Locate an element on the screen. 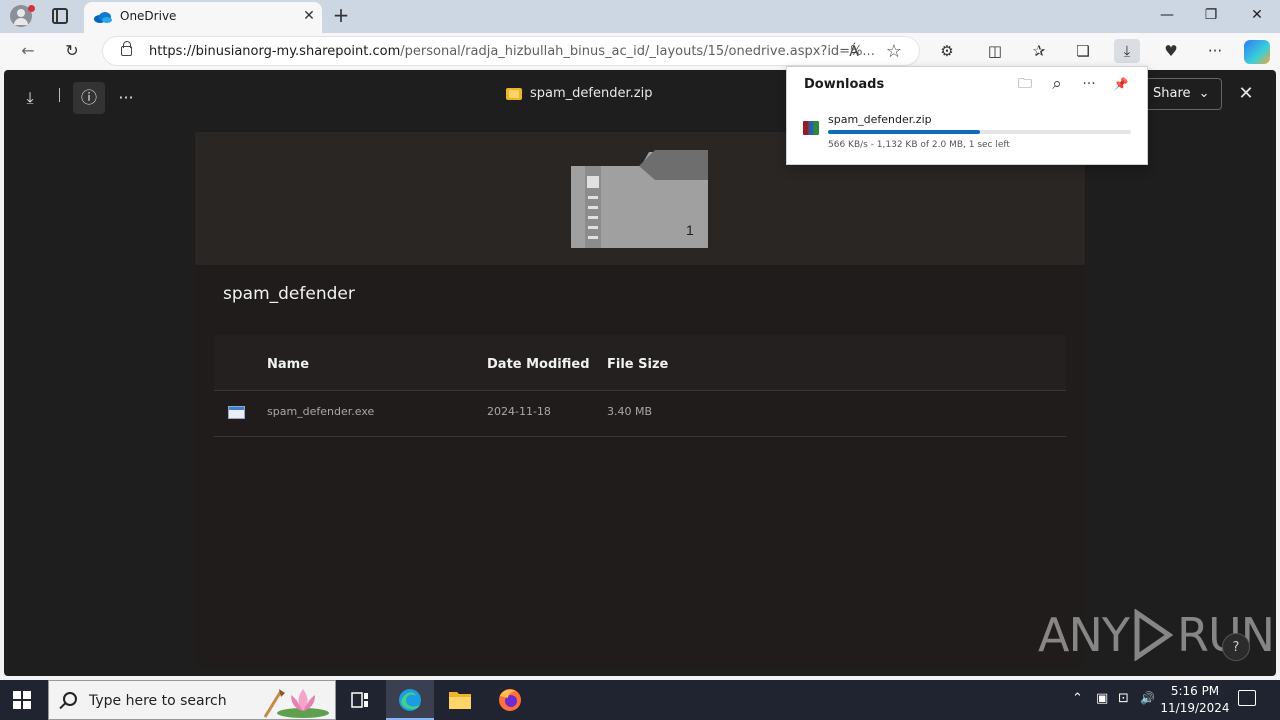  split-screen-icon: ◫ is located at coordinates (995, 51).